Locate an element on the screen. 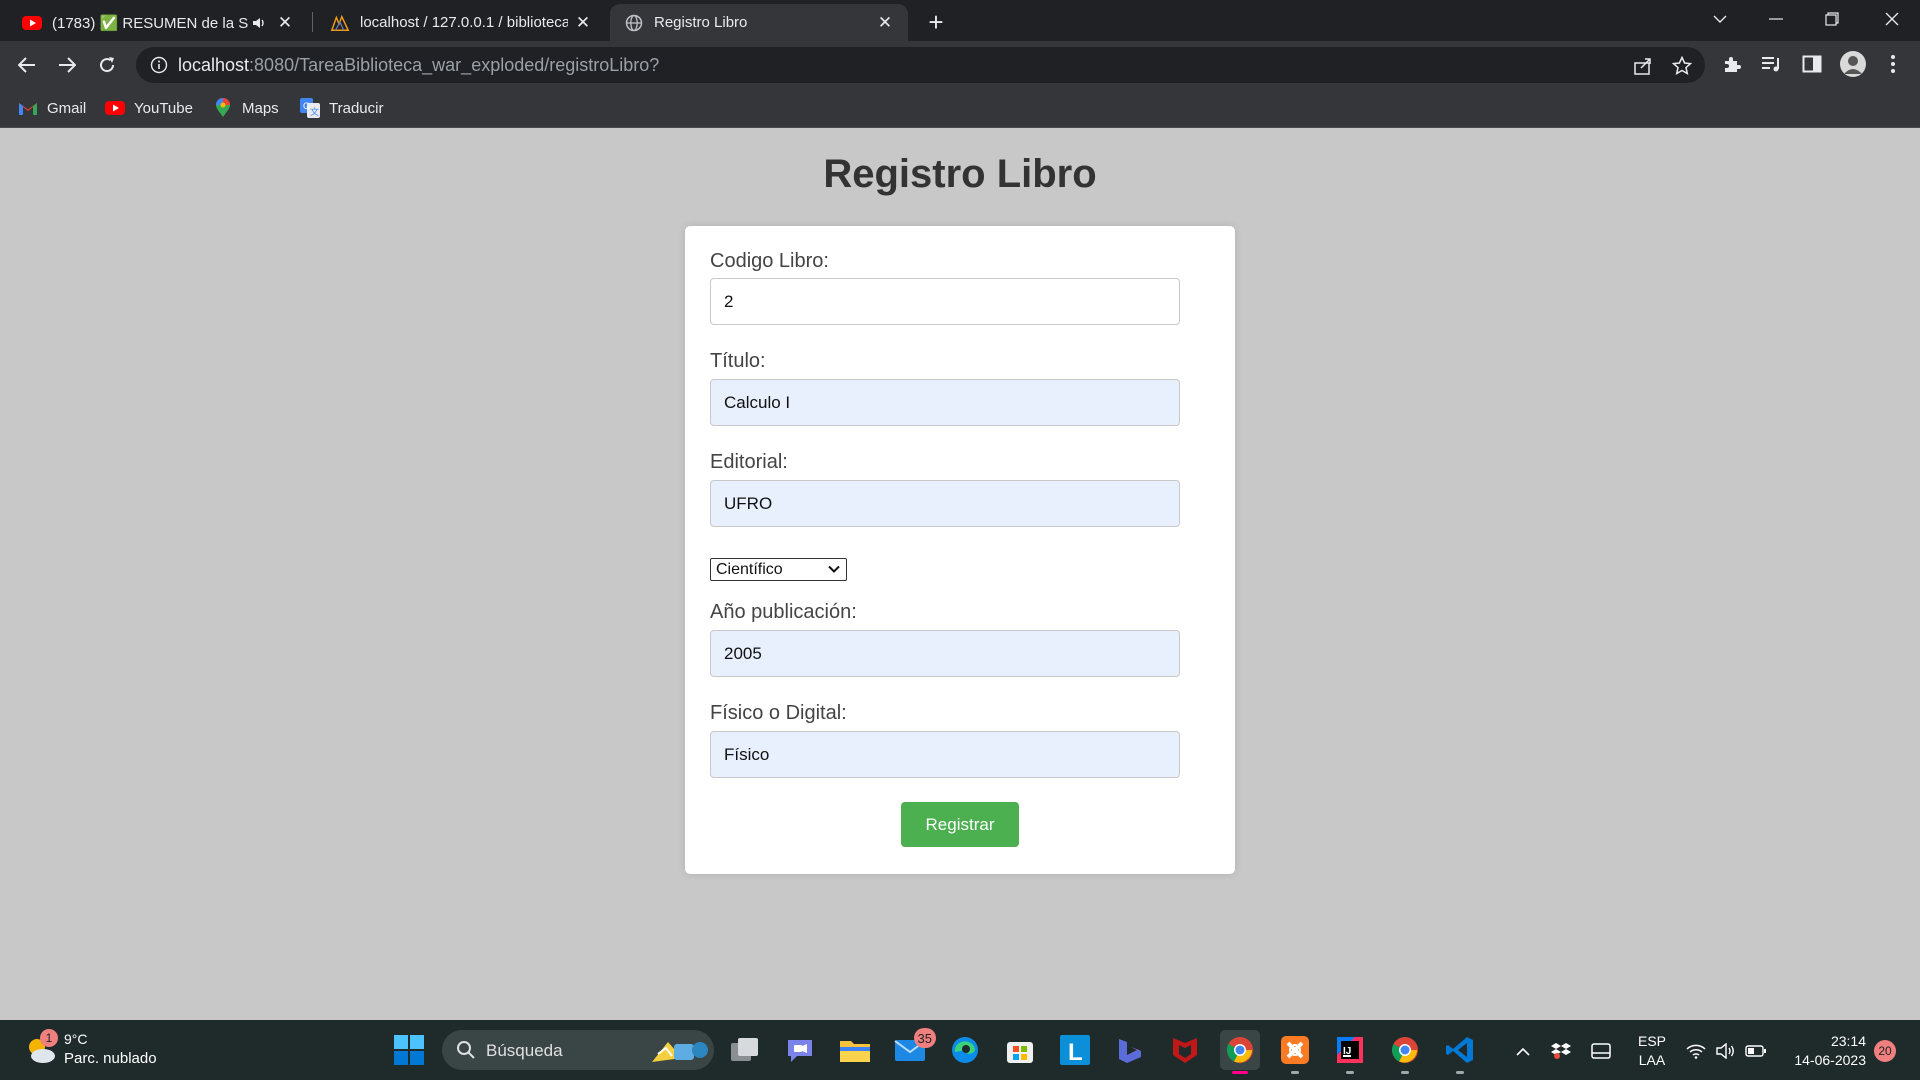  speaker-icon is located at coordinates (261, 23).